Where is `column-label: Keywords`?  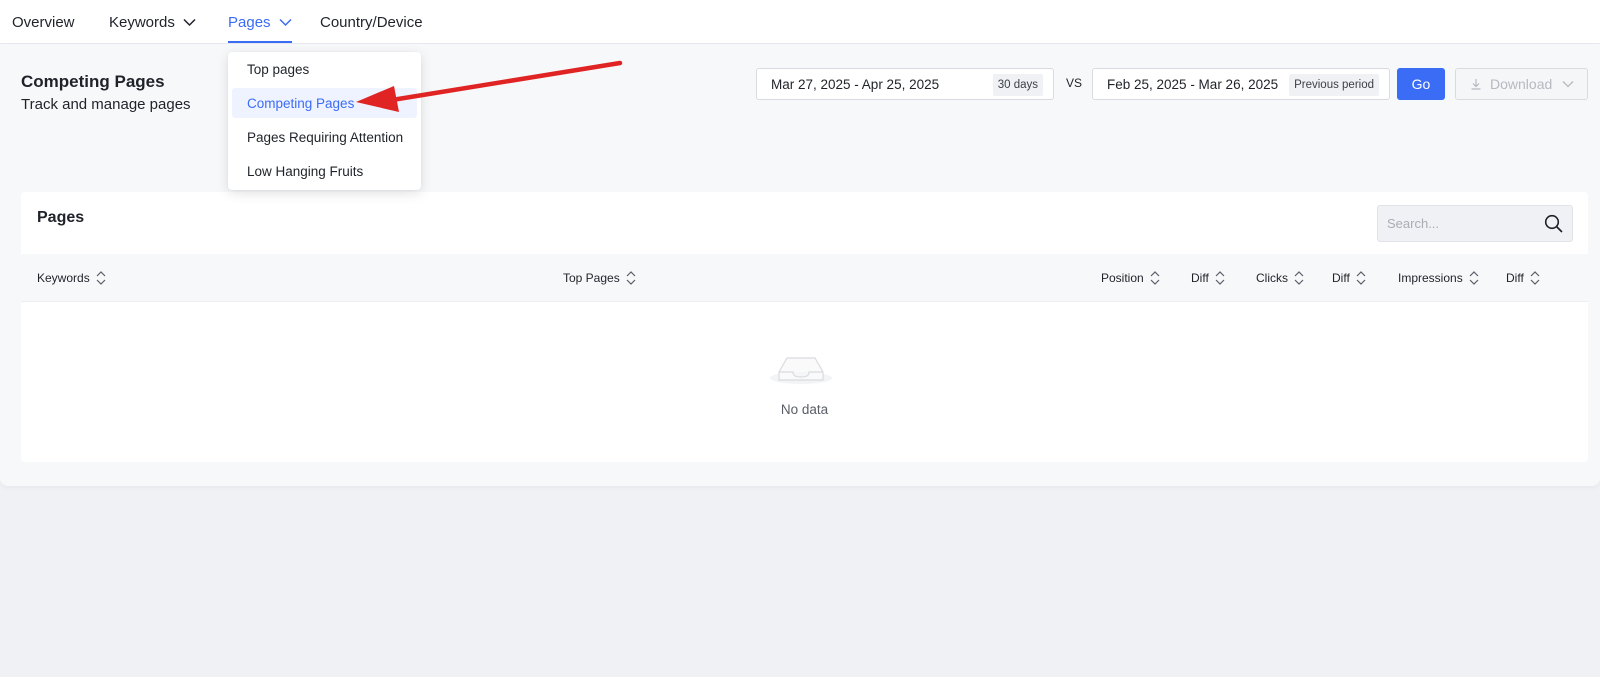 column-label: Keywords is located at coordinates (63, 278).